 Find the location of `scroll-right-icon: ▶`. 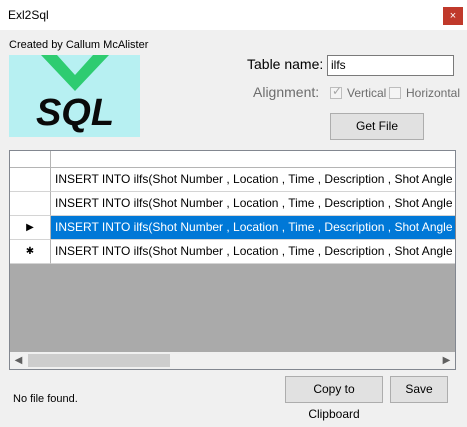

scroll-right-icon: ▶ is located at coordinates (446, 360).